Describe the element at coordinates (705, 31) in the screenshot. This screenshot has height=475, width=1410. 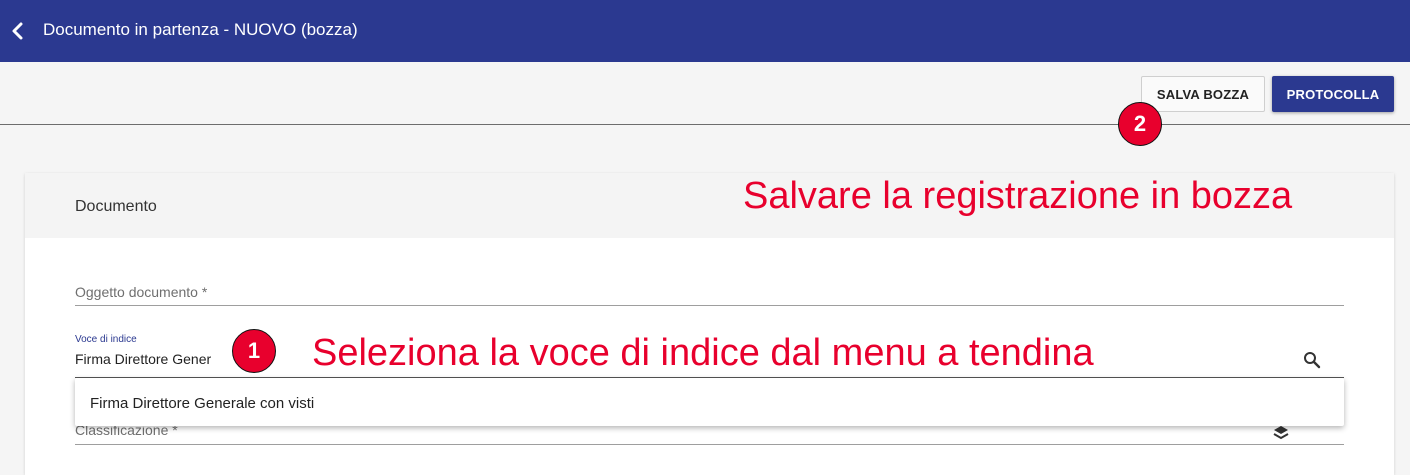
I see `app-bar: Documento in partenza - NUOVO (bozza)` at that location.